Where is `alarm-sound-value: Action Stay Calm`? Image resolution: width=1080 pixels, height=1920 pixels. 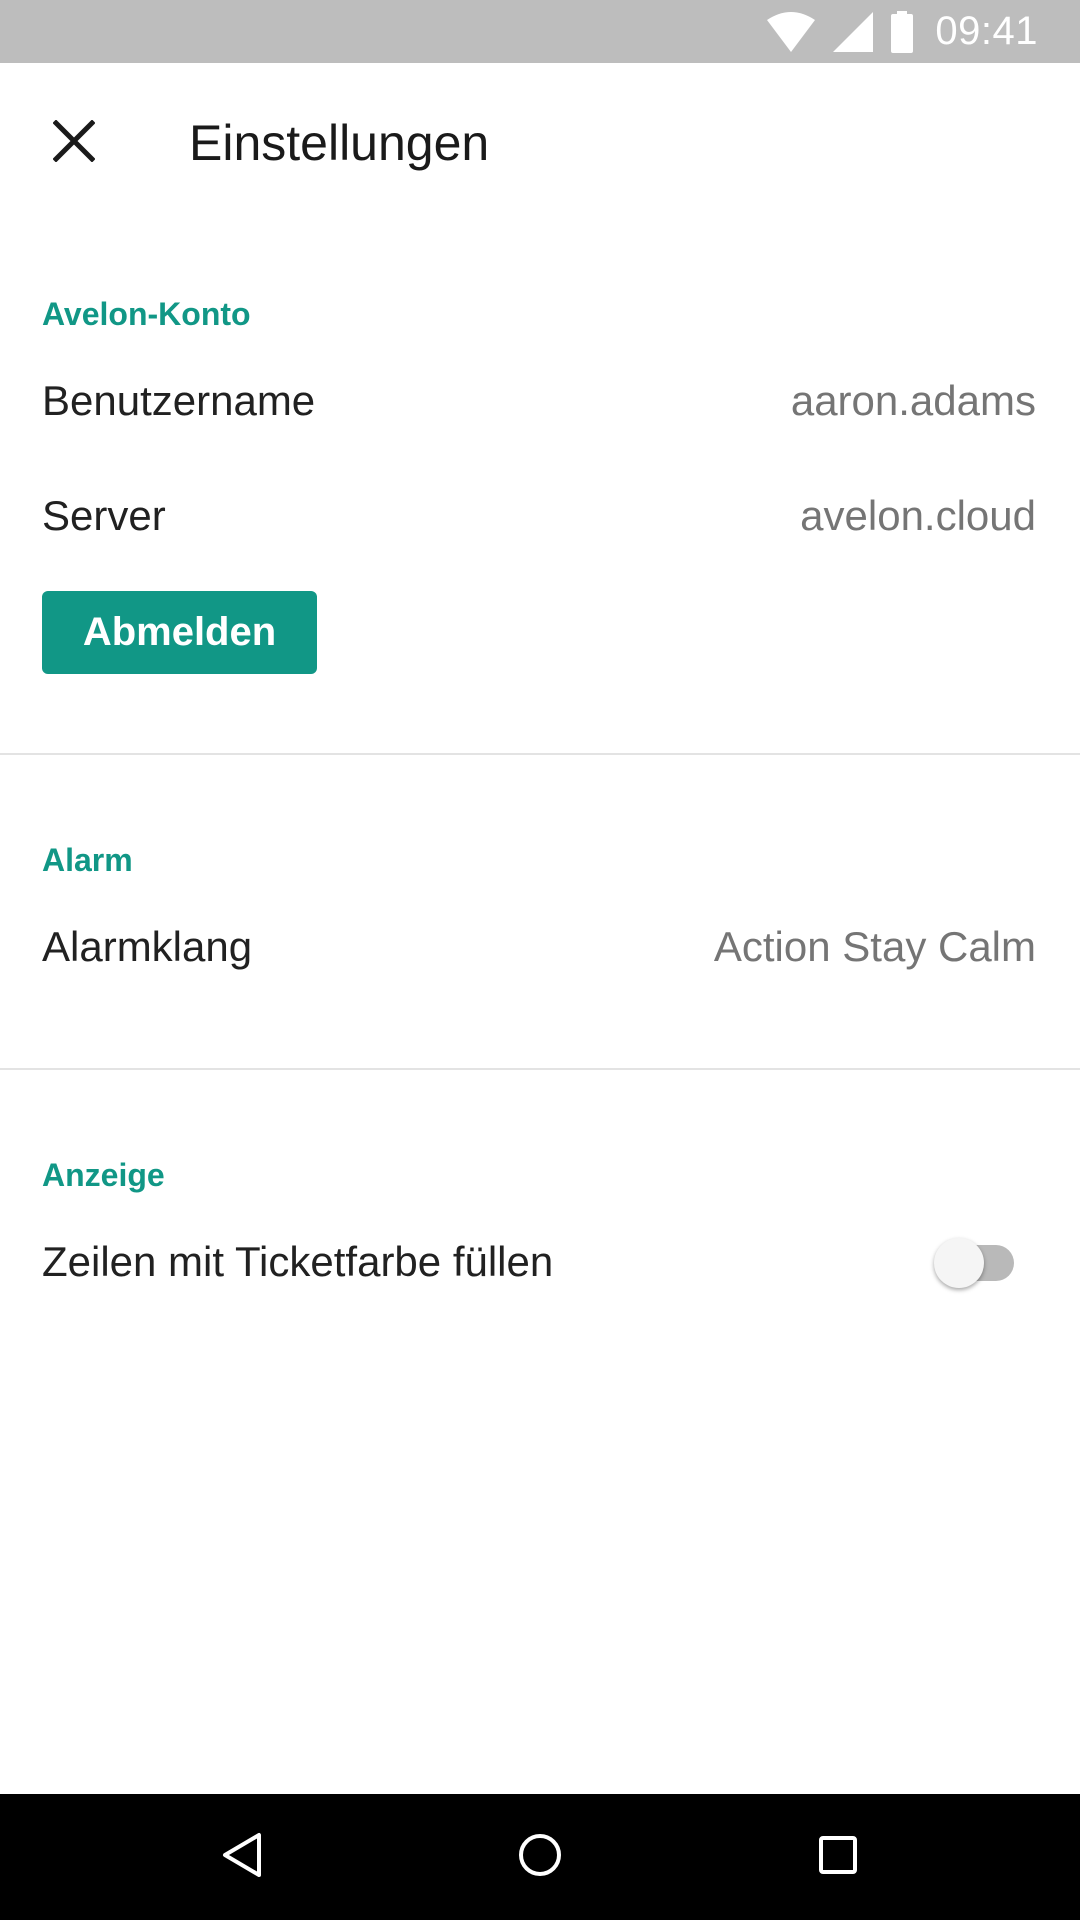
alarm-sound-value: Action Stay Calm is located at coordinates (874, 946).